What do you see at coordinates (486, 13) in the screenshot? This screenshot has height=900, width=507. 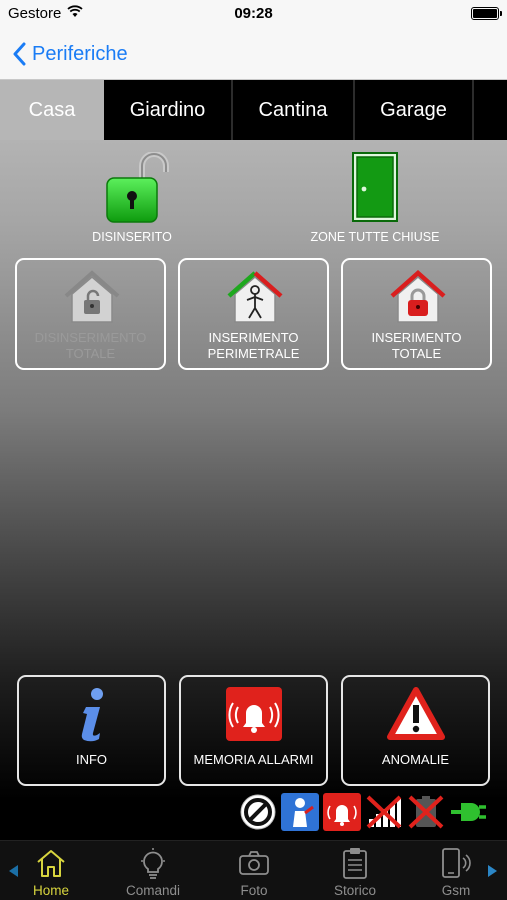 I see `battery-icon` at bounding box center [486, 13].